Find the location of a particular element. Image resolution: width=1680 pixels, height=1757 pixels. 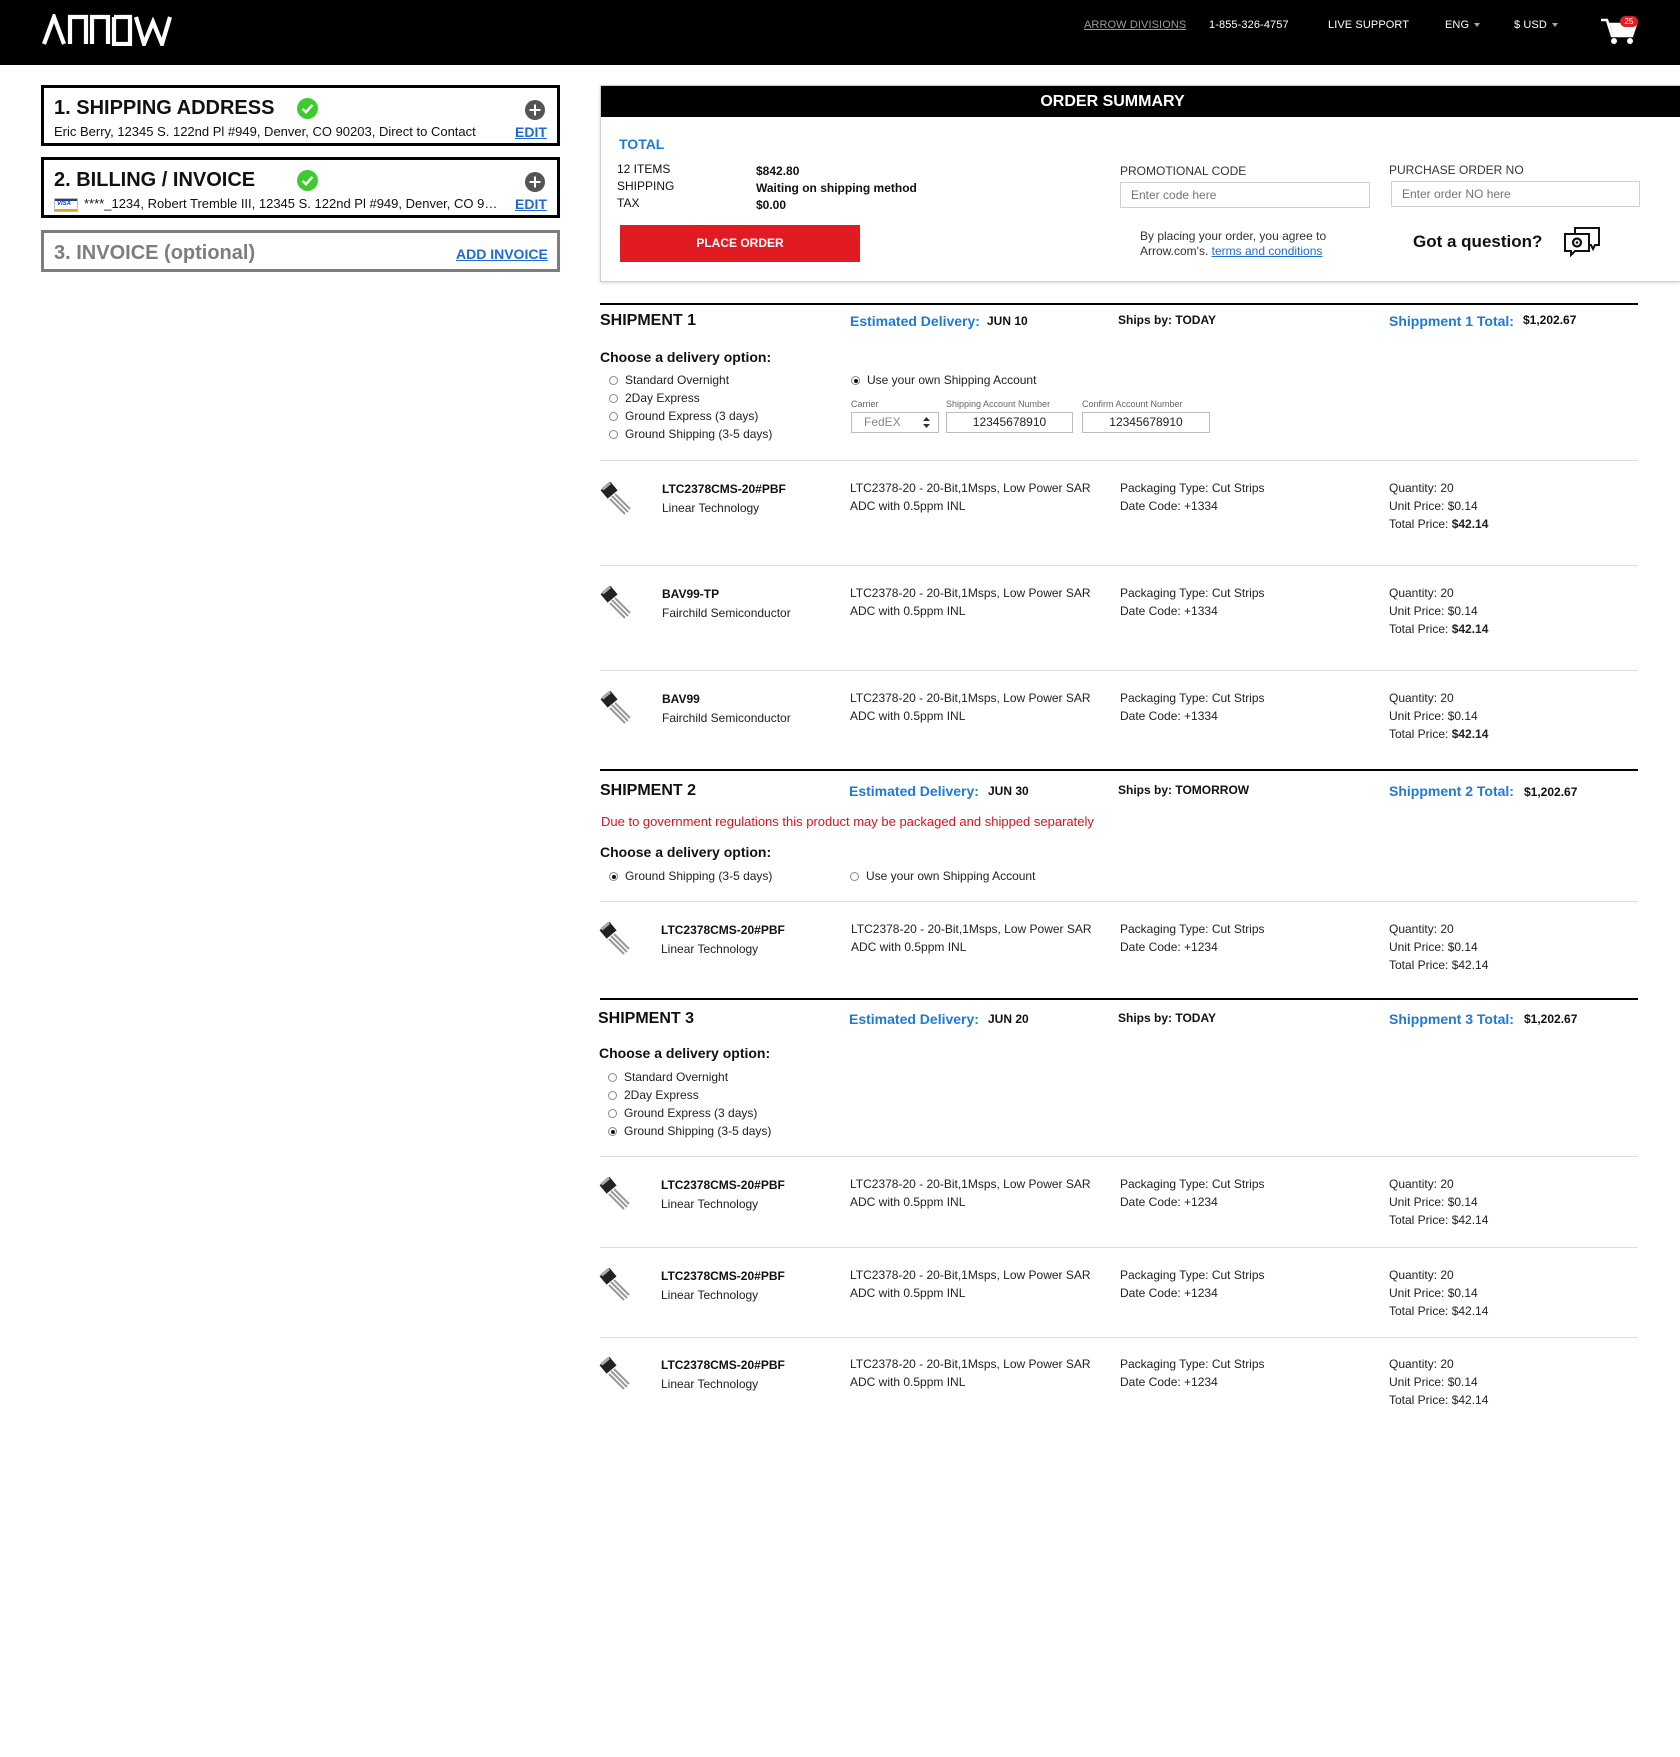

shipping-account-input: 12345678910 is located at coordinates (1009, 422).